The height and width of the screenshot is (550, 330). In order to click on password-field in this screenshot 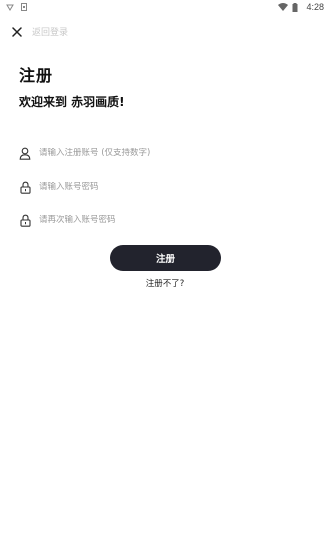, I will do `click(165, 187)`.